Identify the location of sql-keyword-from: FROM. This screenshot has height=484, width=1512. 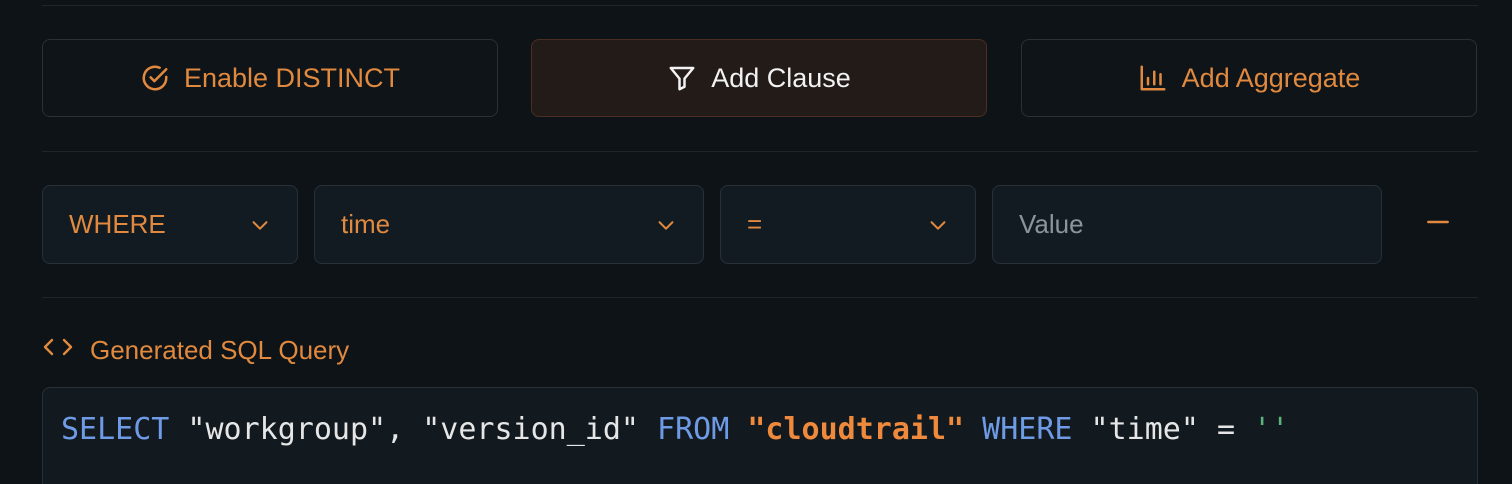
(693, 429).